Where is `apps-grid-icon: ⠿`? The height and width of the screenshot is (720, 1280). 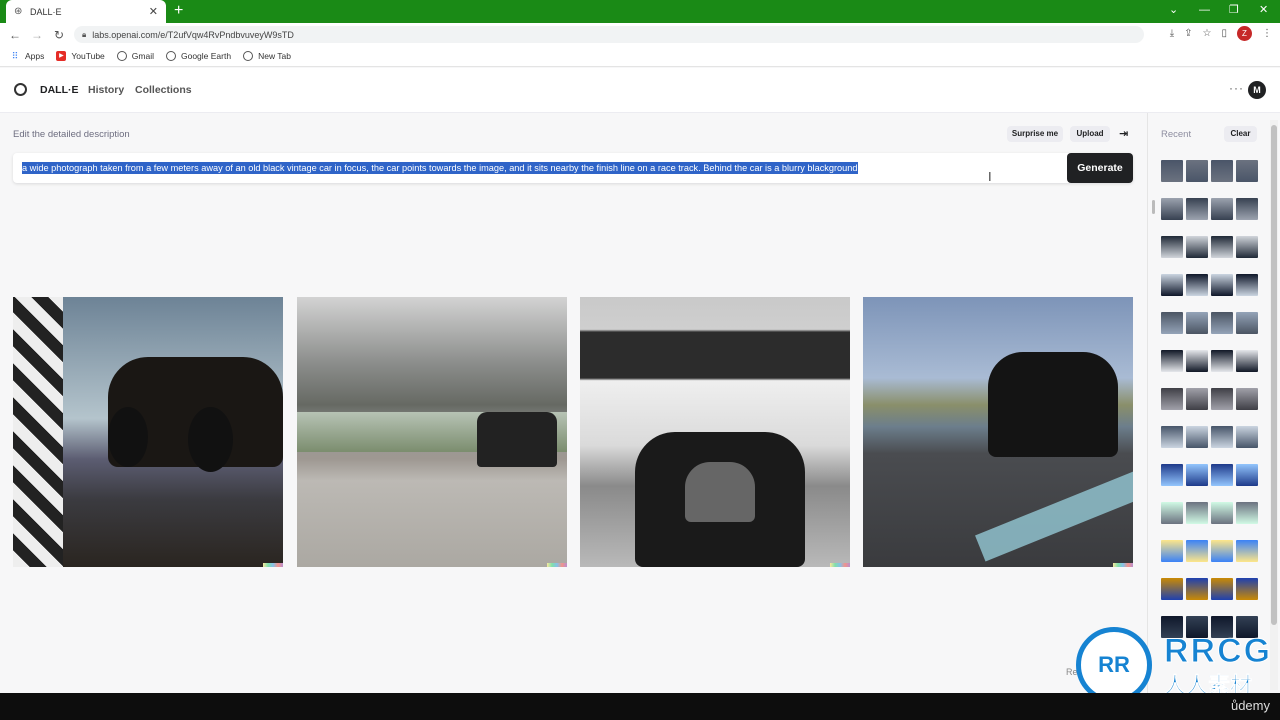 apps-grid-icon: ⠿ is located at coordinates (15, 56).